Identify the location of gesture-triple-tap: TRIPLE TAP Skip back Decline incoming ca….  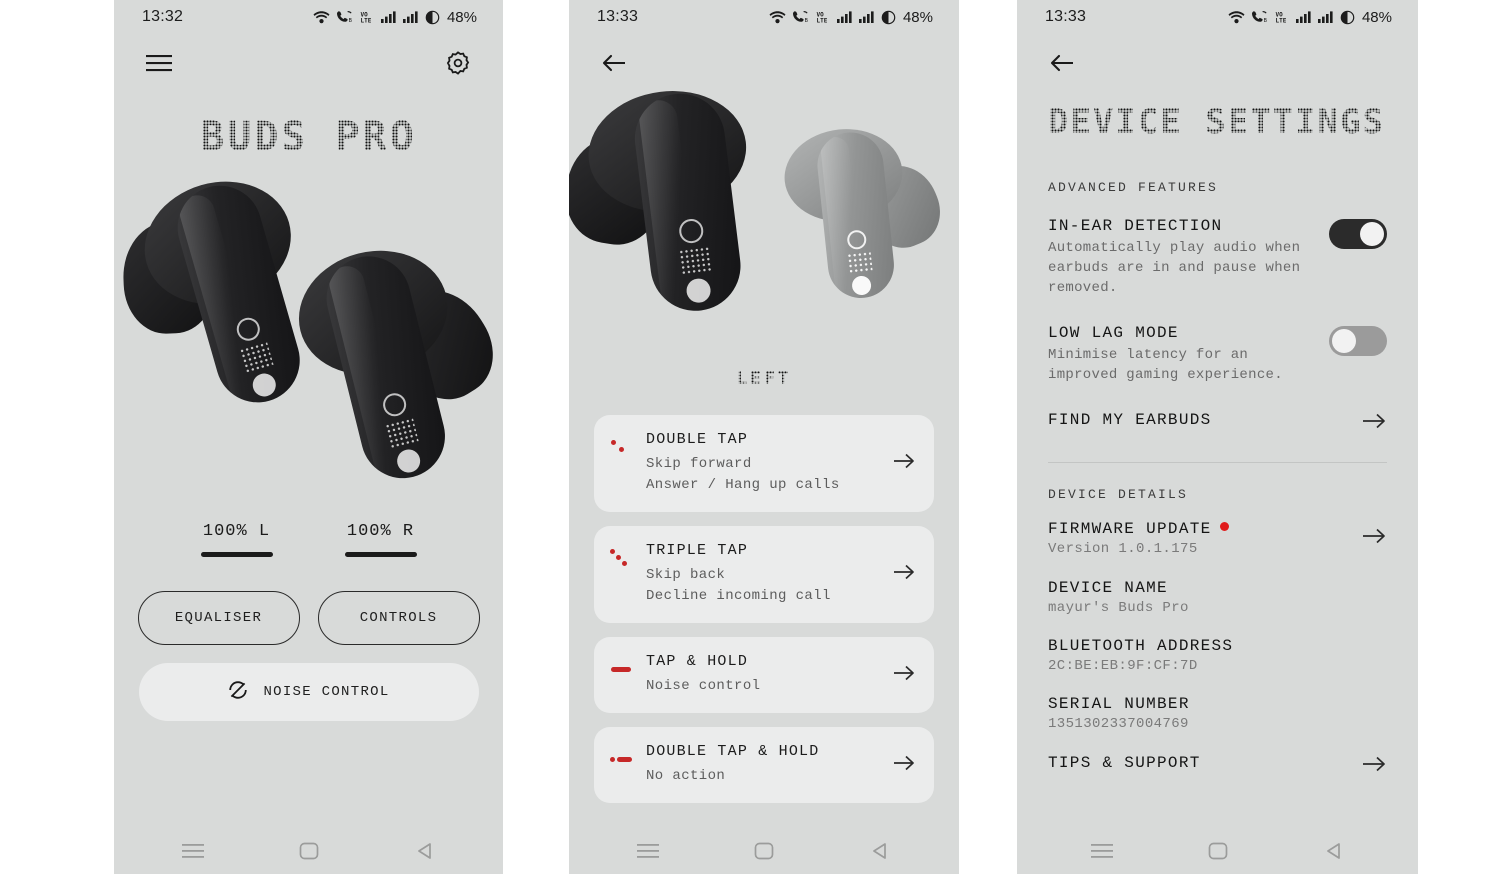
(764, 574).